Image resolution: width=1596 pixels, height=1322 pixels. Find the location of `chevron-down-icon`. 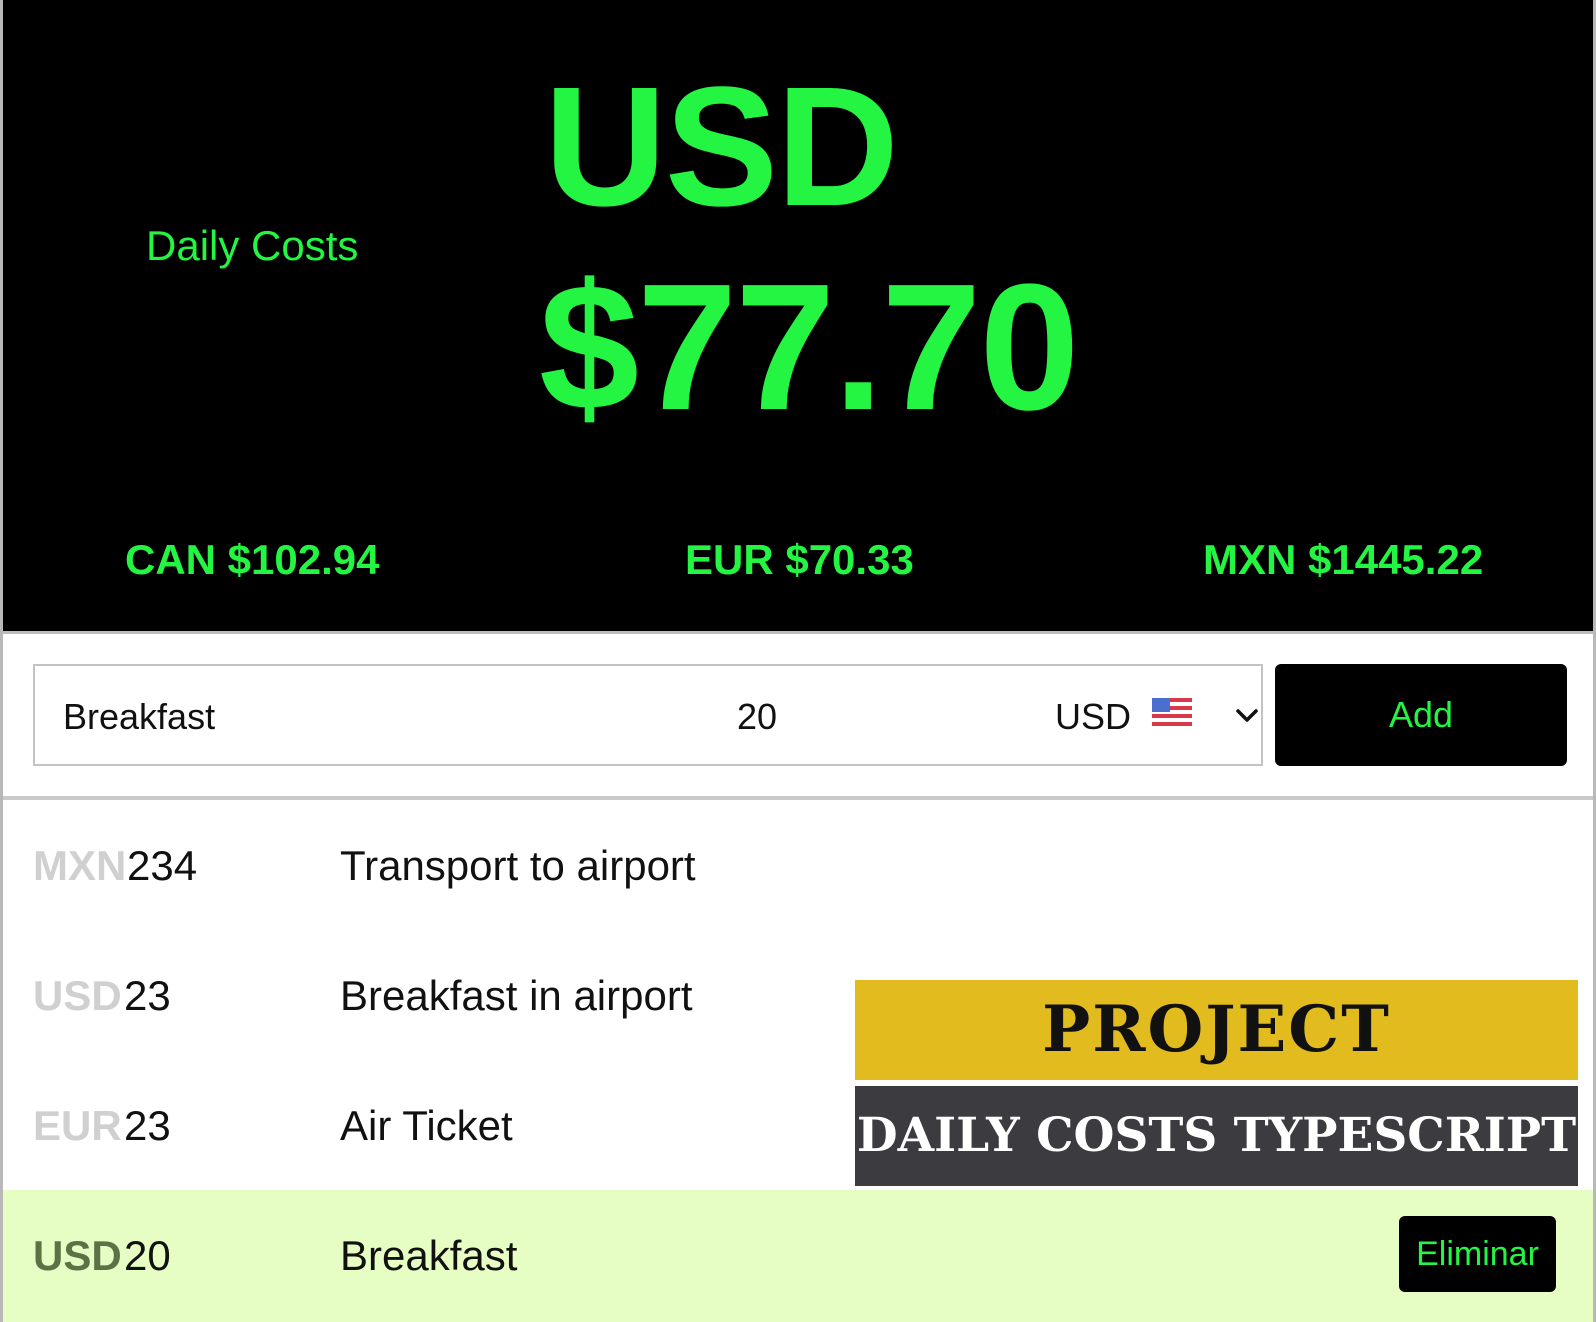

chevron-down-icon is located at coordinates (1247, 715).